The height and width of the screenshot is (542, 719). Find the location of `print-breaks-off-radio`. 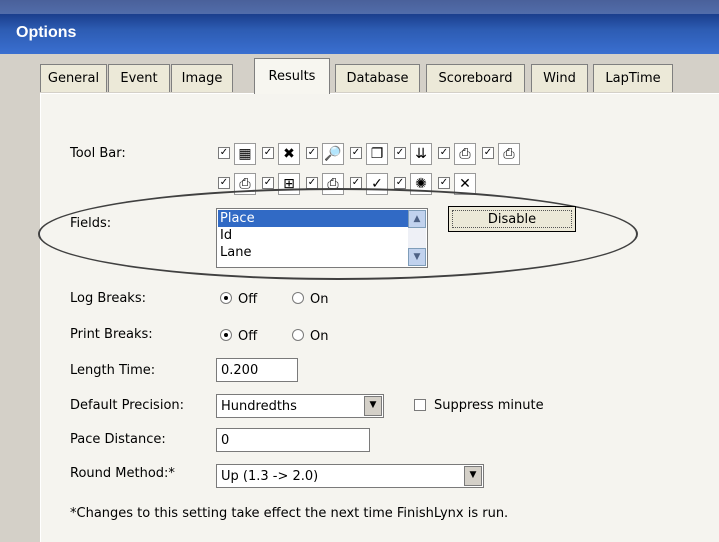

print-breaks-off-radio is located at coordinates (226, 335).